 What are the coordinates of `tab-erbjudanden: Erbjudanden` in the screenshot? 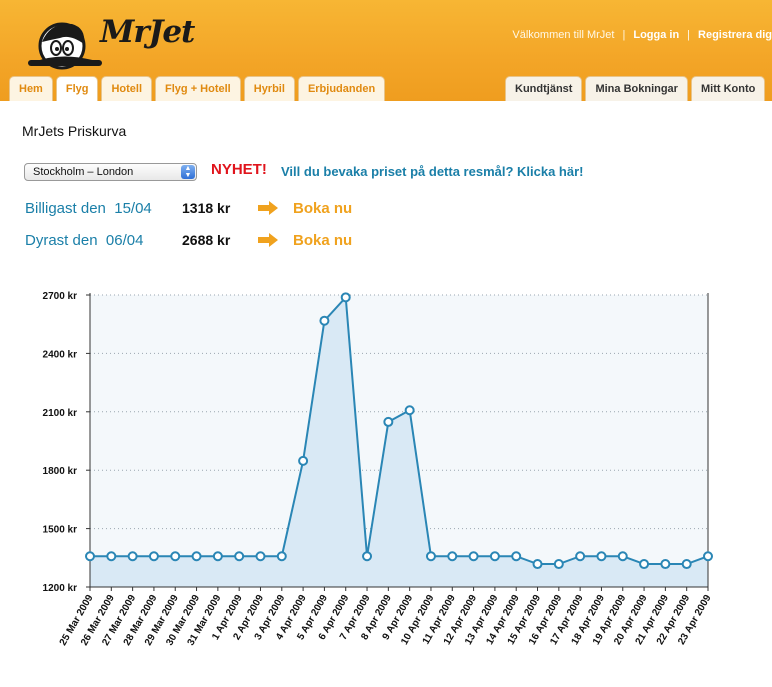 It's located at (341, 88).